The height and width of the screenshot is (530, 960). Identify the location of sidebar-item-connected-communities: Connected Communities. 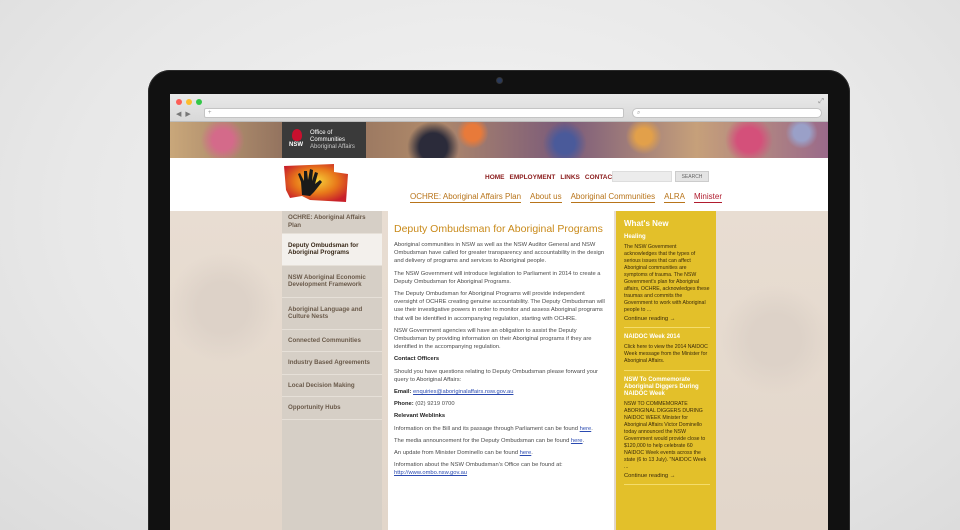
(332, 341).